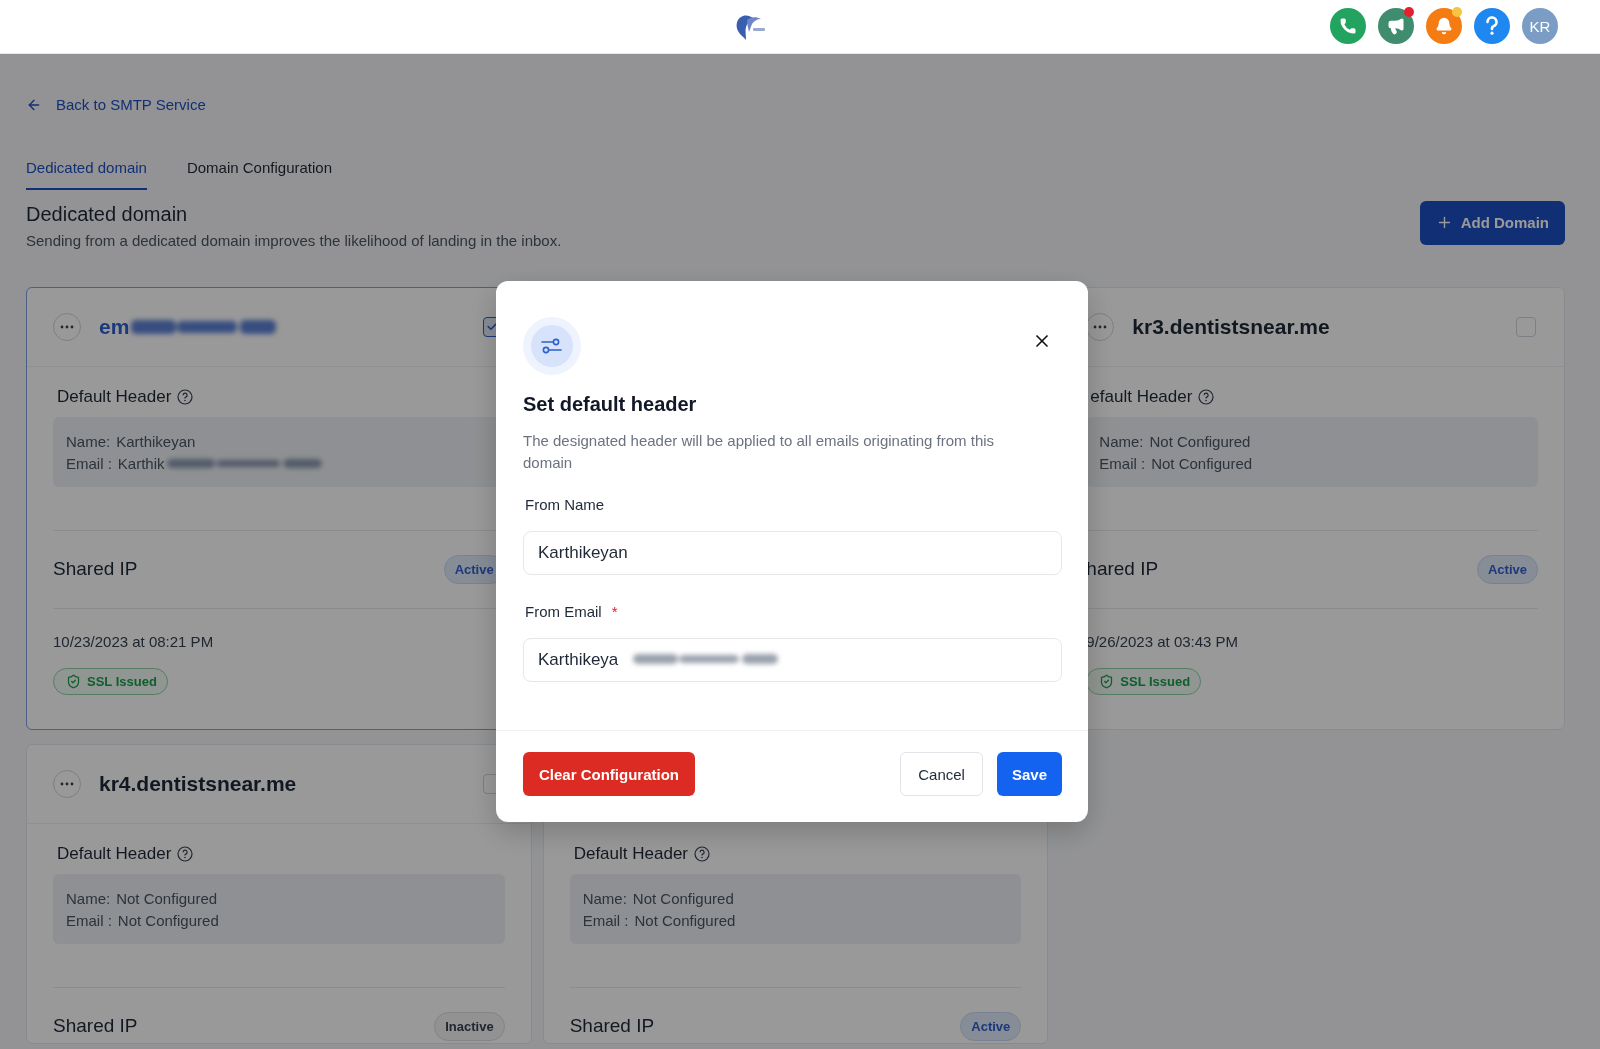  What do you see at coordinates (552, 346) in the screenshot?
I see `sliders-icon` at bounding box center [552, 346].